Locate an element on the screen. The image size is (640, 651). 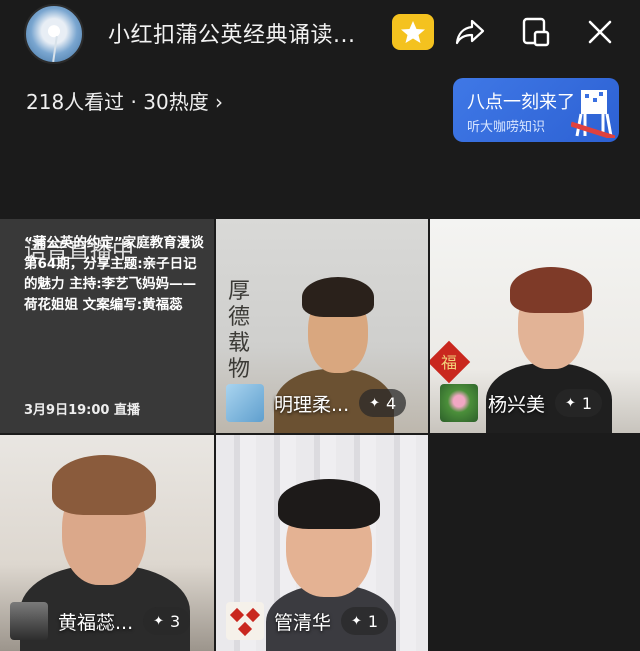
promo-title: 八点一刻来了 is located at coordinates (521, 102).